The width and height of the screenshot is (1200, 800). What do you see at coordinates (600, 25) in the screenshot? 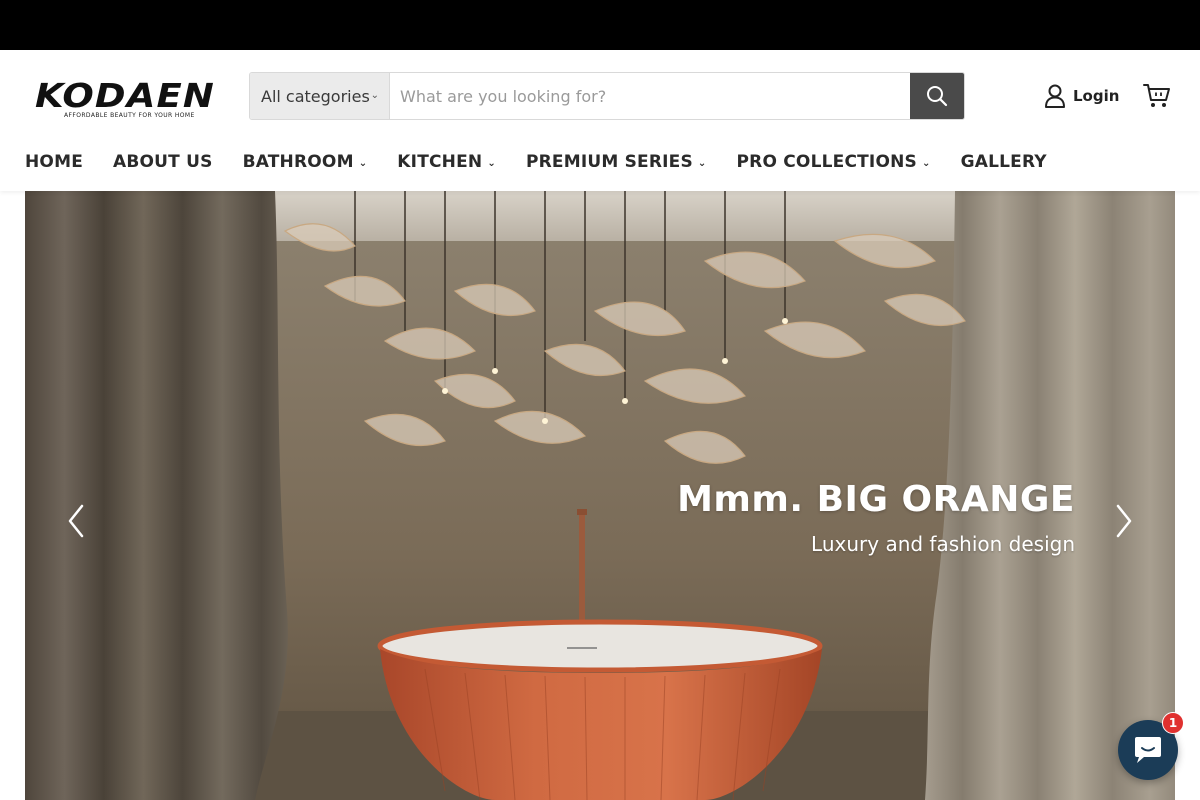
I see `announcement-bar` at bounding box center [600, 25].